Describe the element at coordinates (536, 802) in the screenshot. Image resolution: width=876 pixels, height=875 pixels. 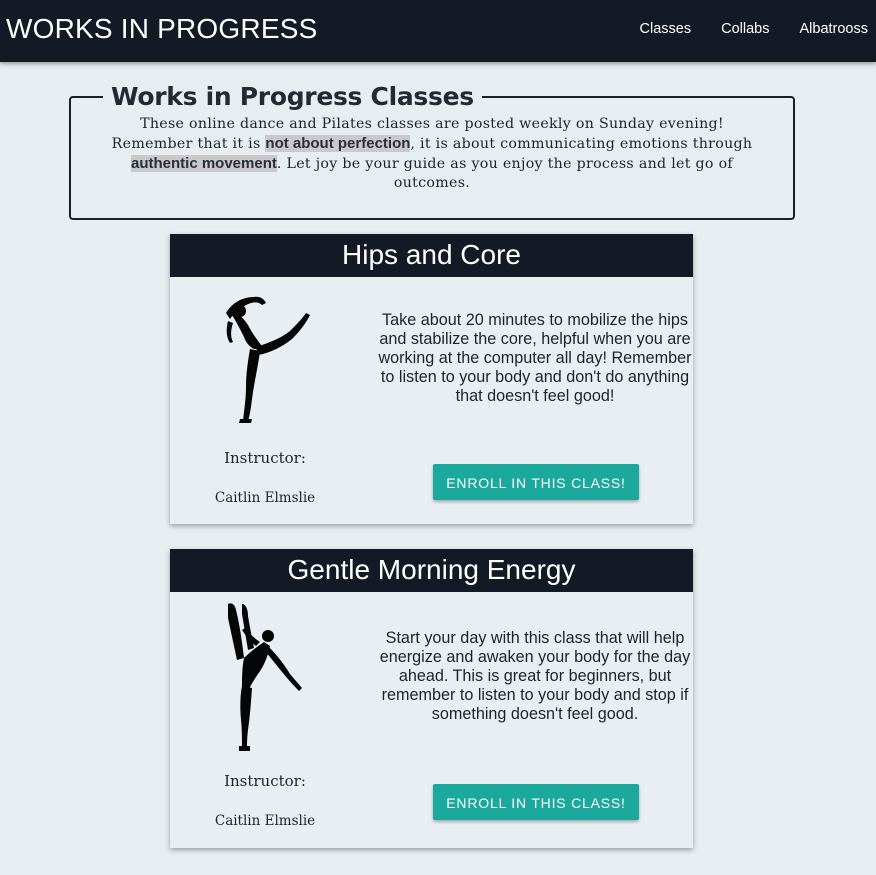
I see `enroll-button-gentle-morning-energy: ENROLL IN THIS CLASS!` at that location.